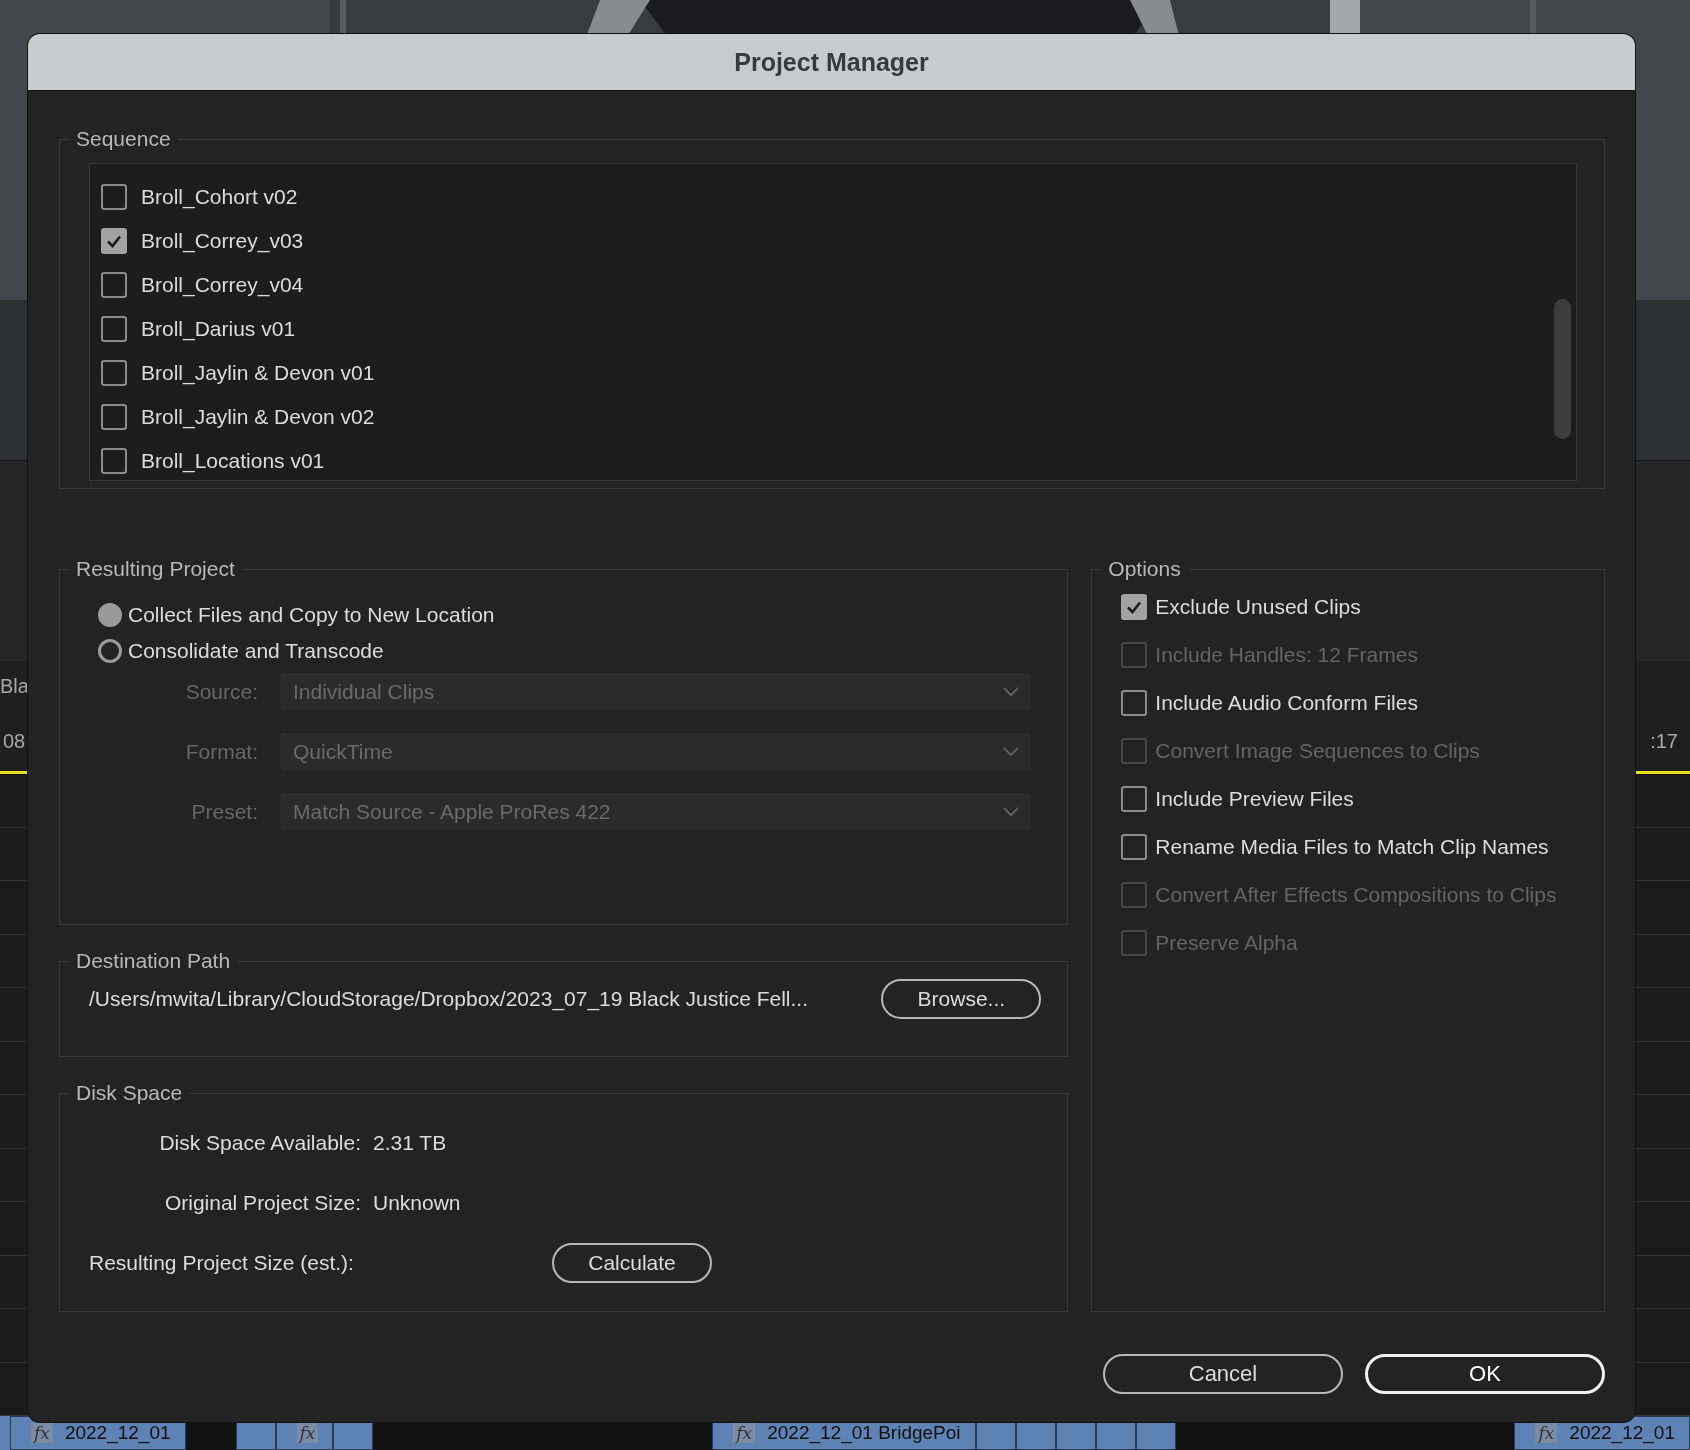  I want to click on sequence-name: Broll_Jaylin & Devon v01, so click(258, 373).